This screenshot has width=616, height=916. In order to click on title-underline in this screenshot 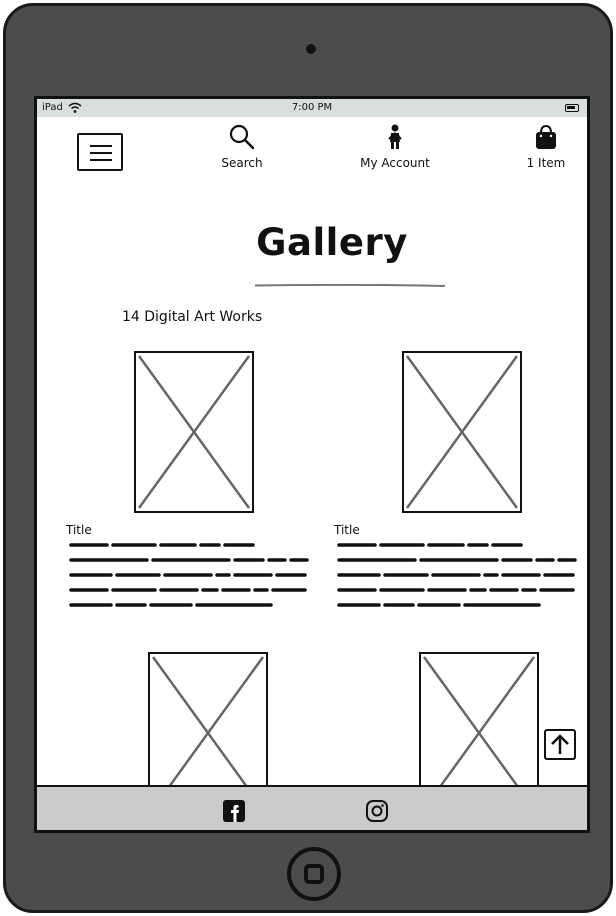, I will do `click(350, 285)`.